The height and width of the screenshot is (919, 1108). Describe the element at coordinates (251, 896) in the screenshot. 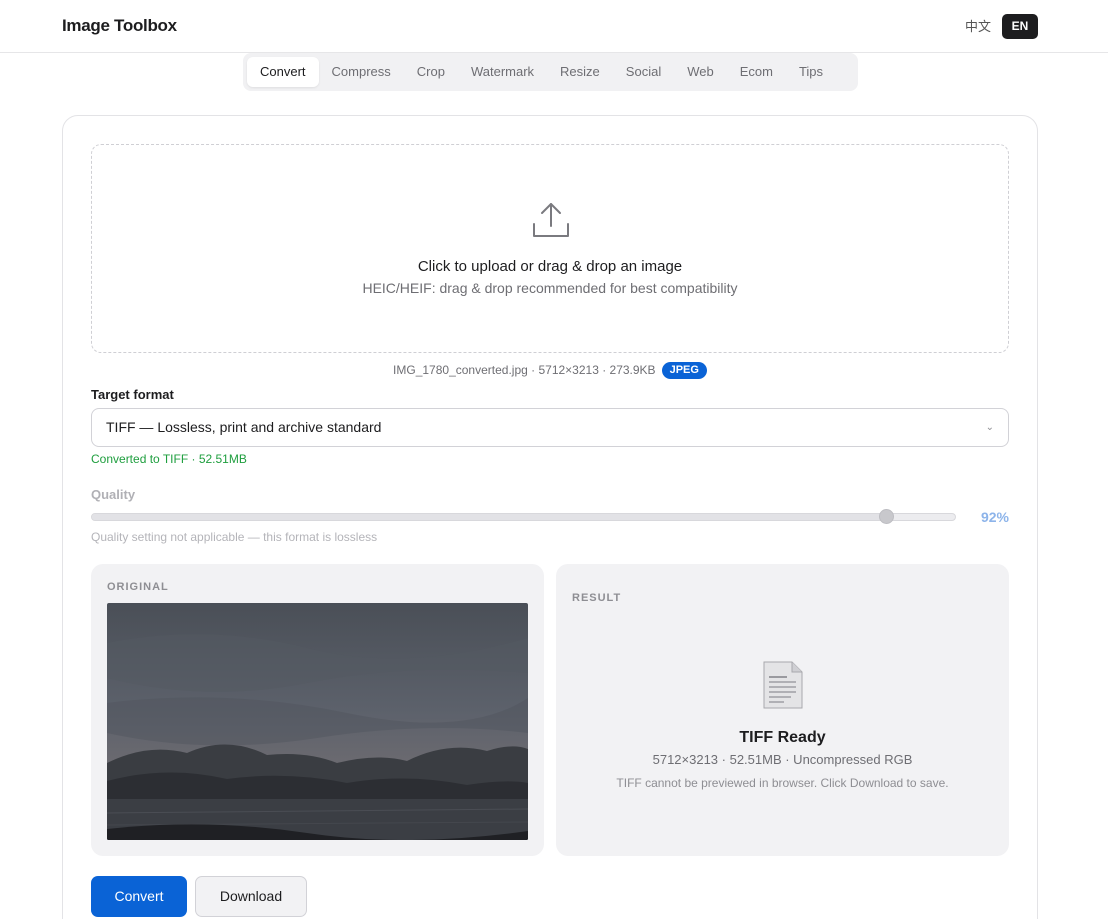

I see `download-button: Download` at that location.